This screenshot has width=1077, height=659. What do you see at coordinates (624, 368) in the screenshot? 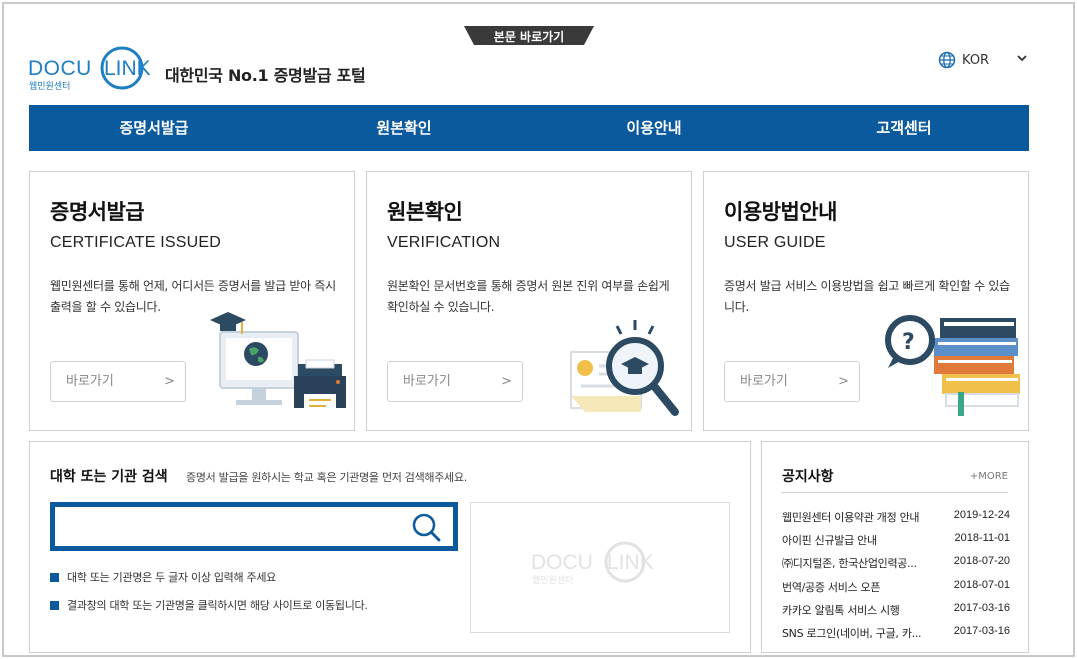
I see `magnifier-certificate-illustration` at bounding box center [624, 368].